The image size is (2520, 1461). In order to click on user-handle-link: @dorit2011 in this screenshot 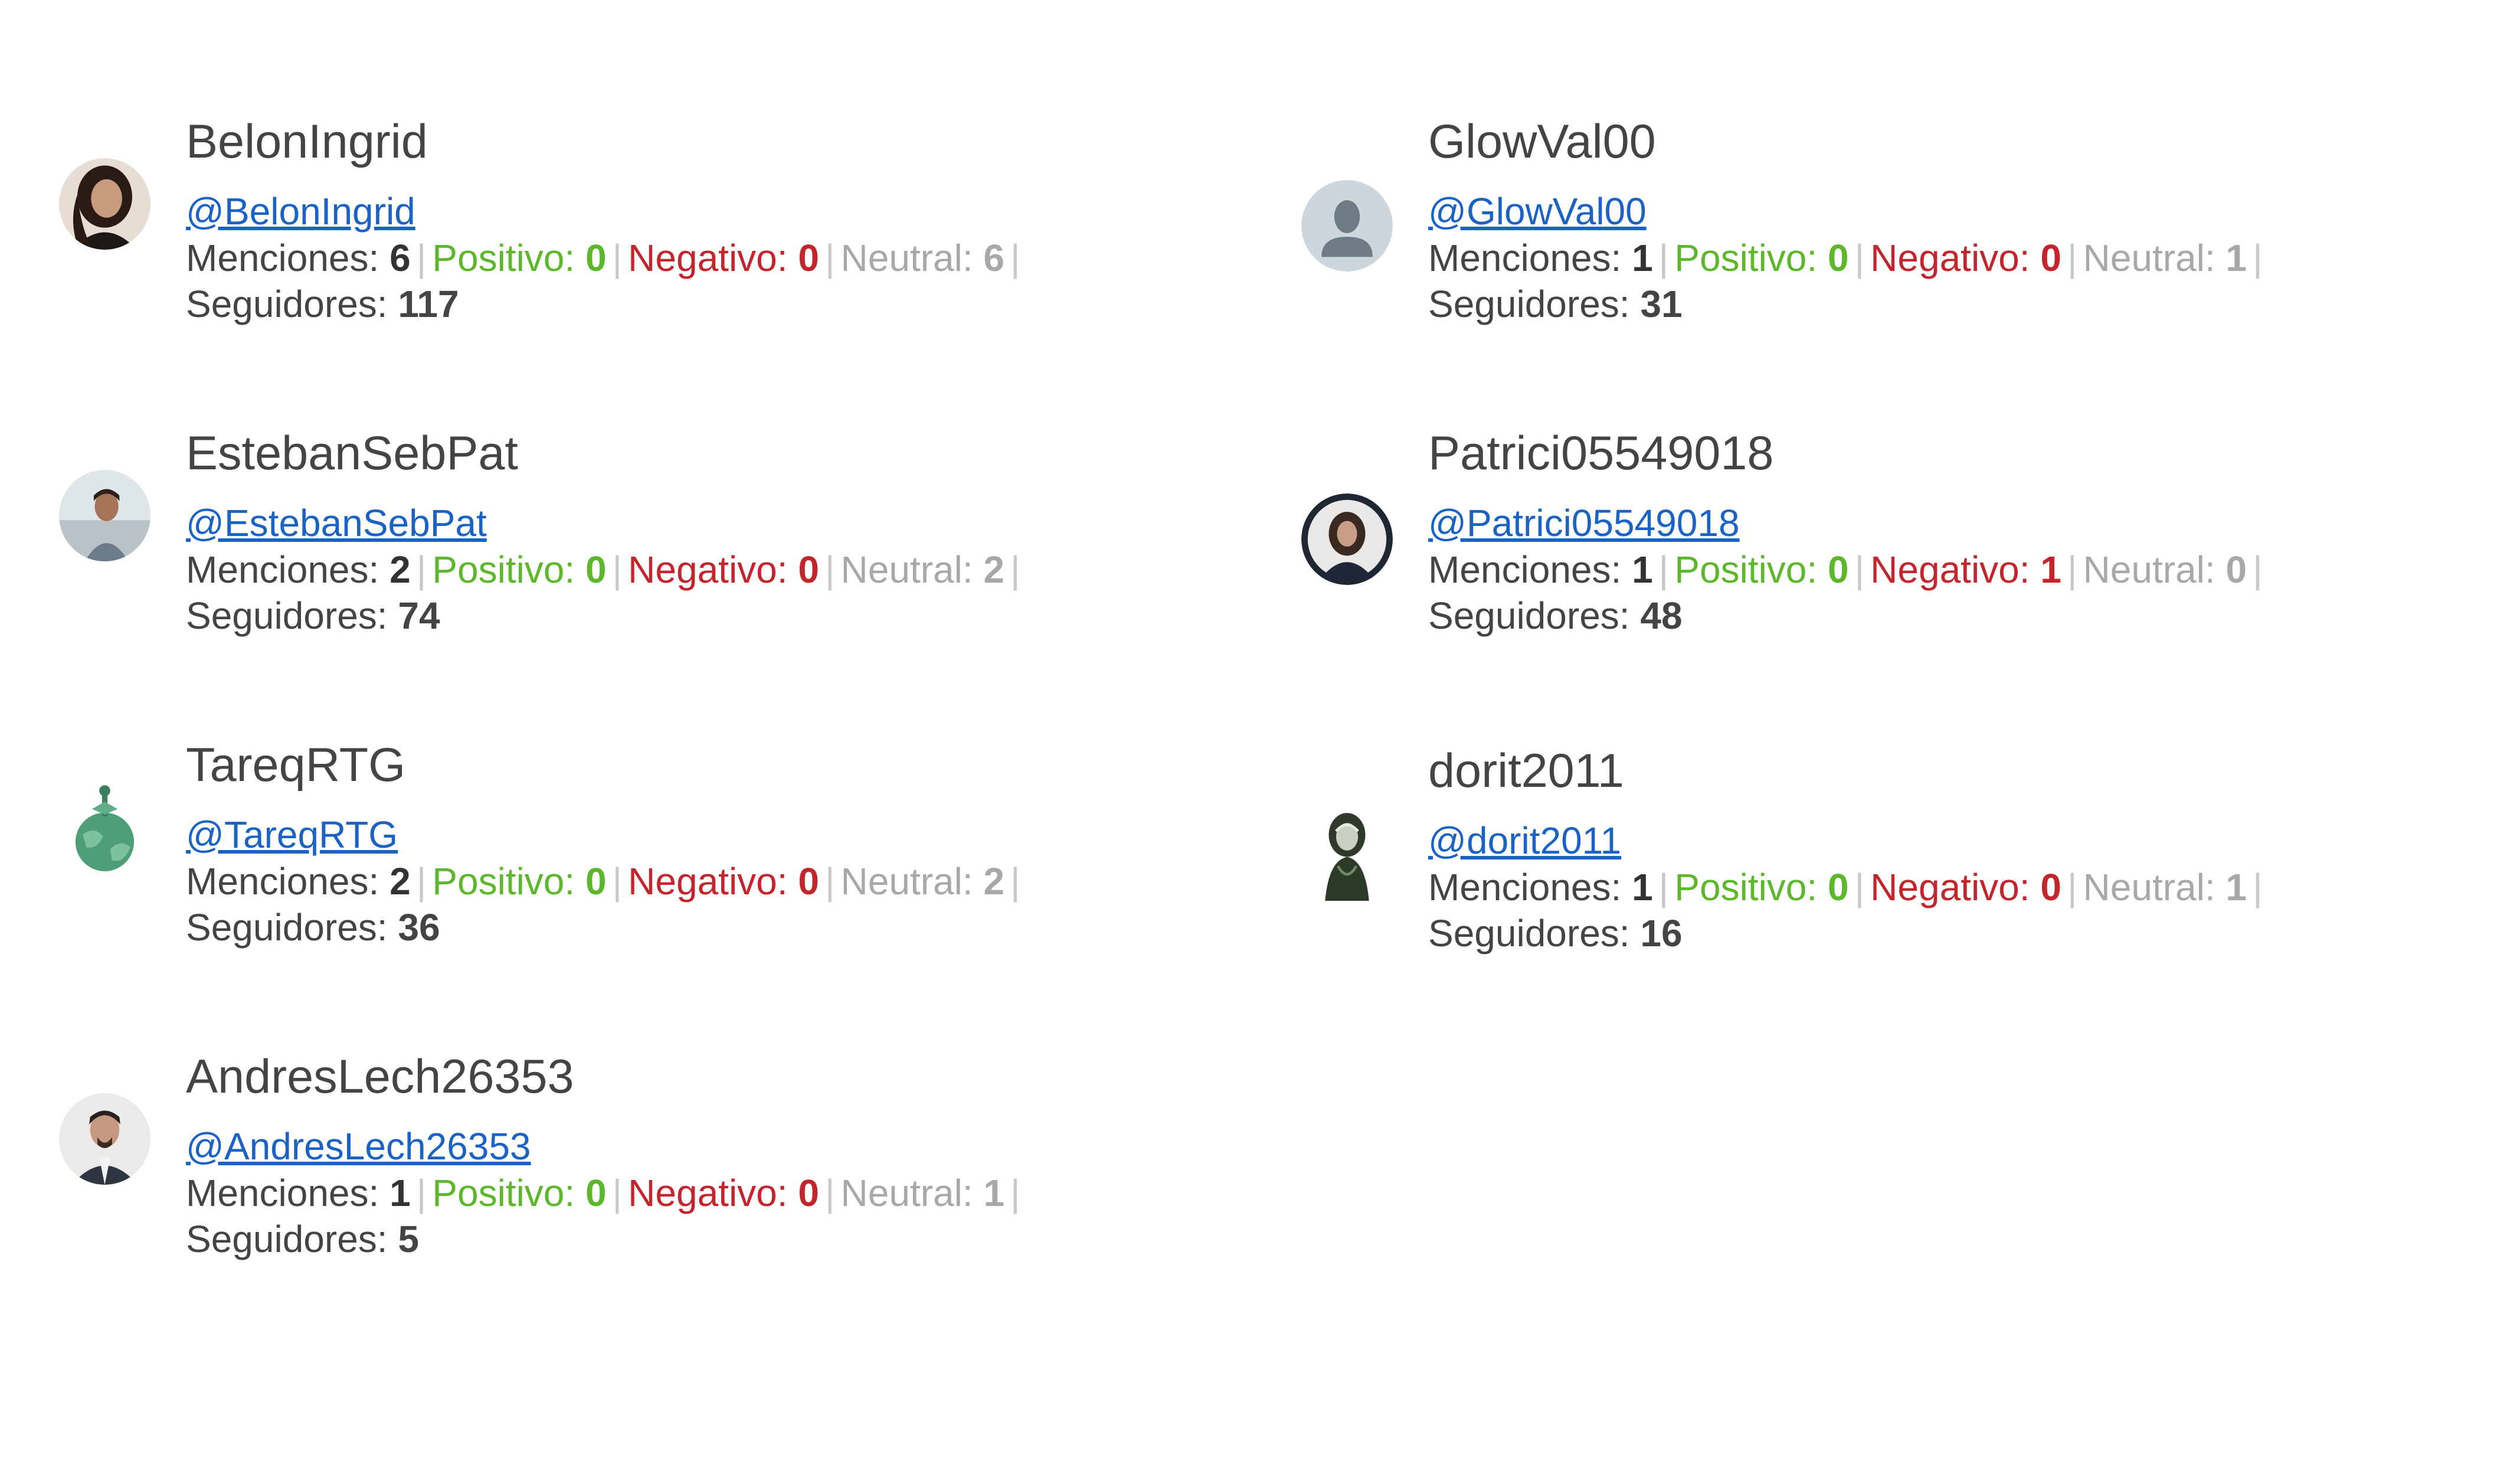, I will do `click(1524, 840)`.